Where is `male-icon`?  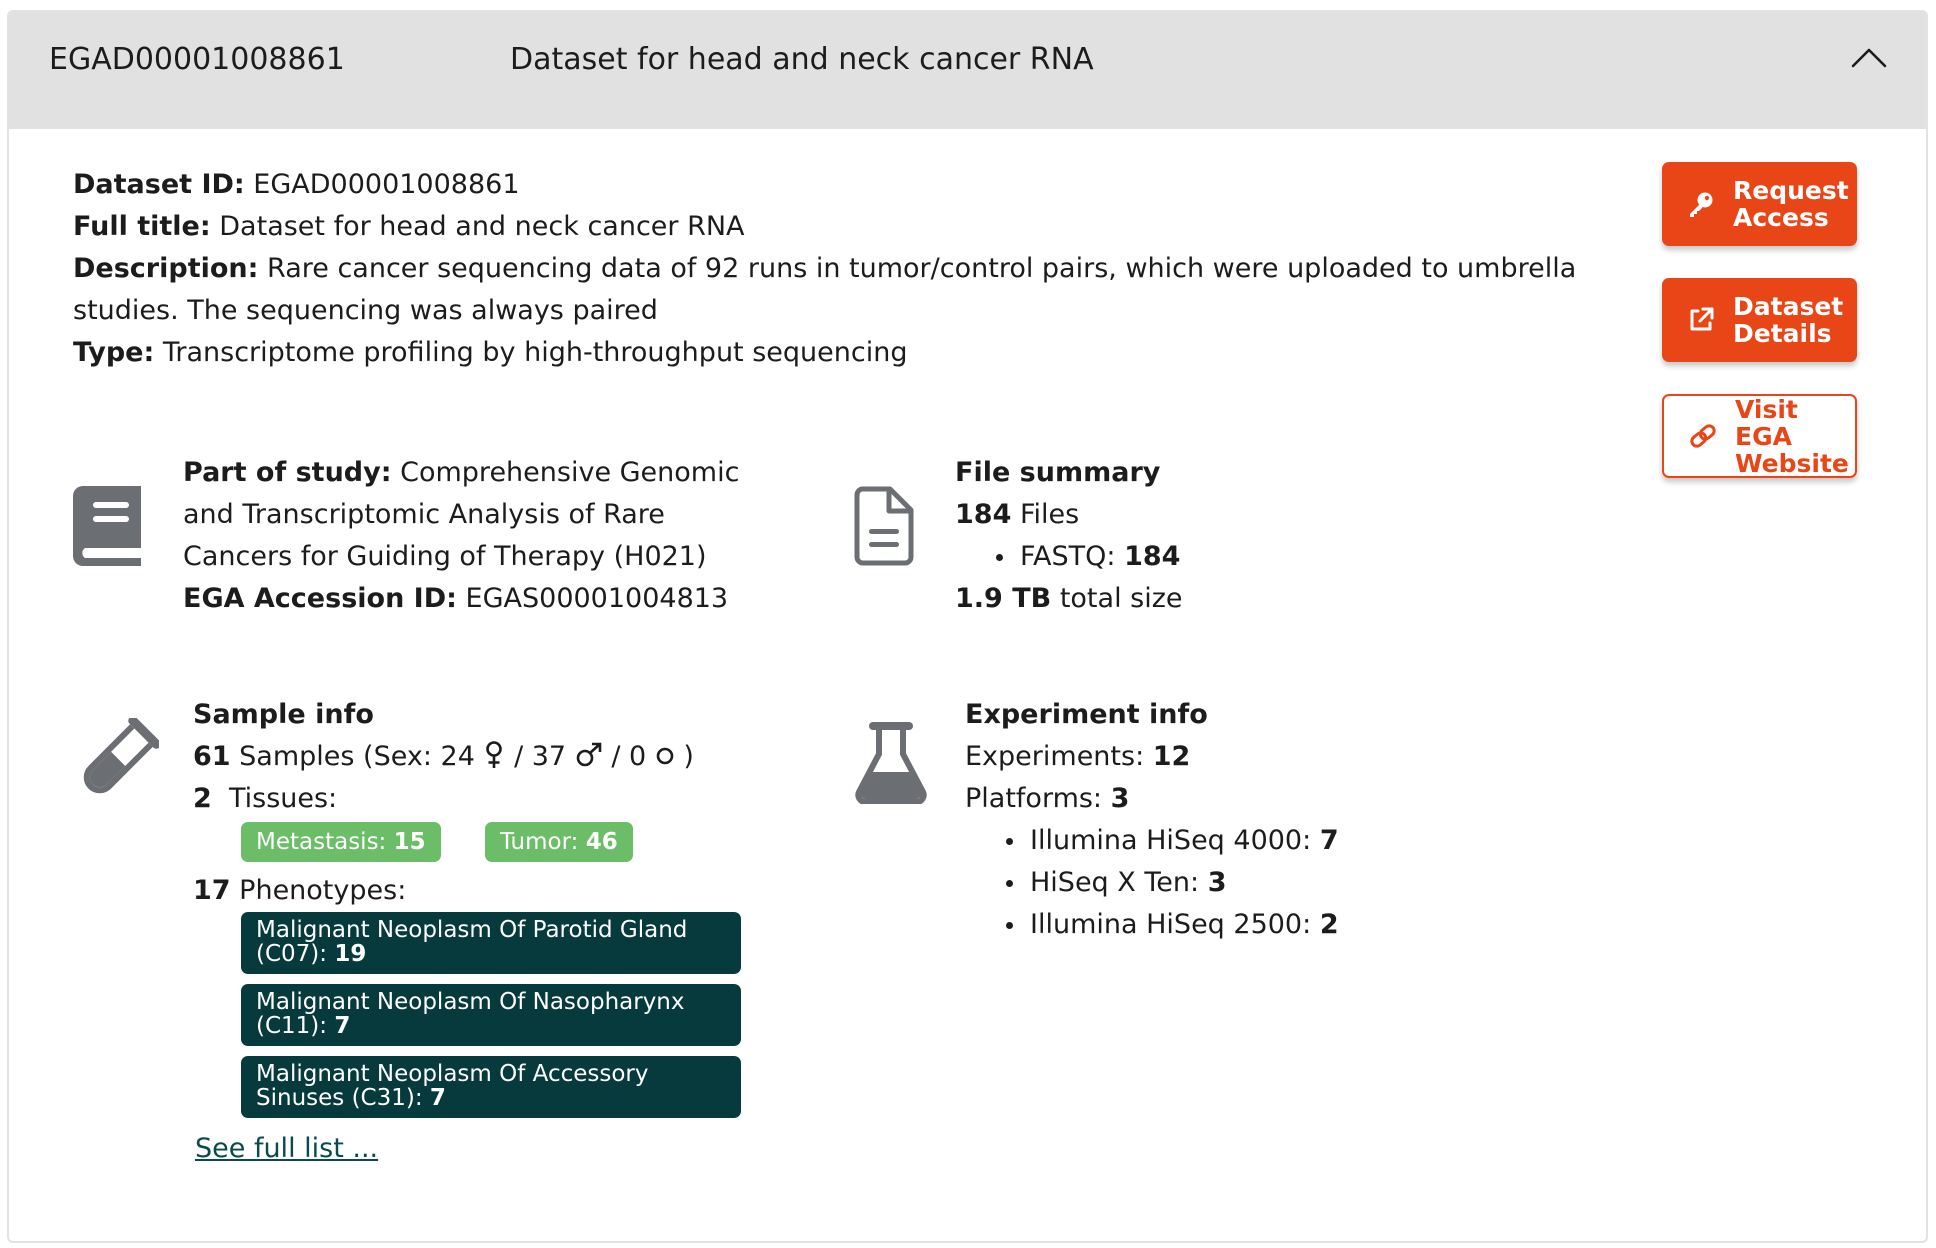
male-icon is located at coordinates (589, 754).